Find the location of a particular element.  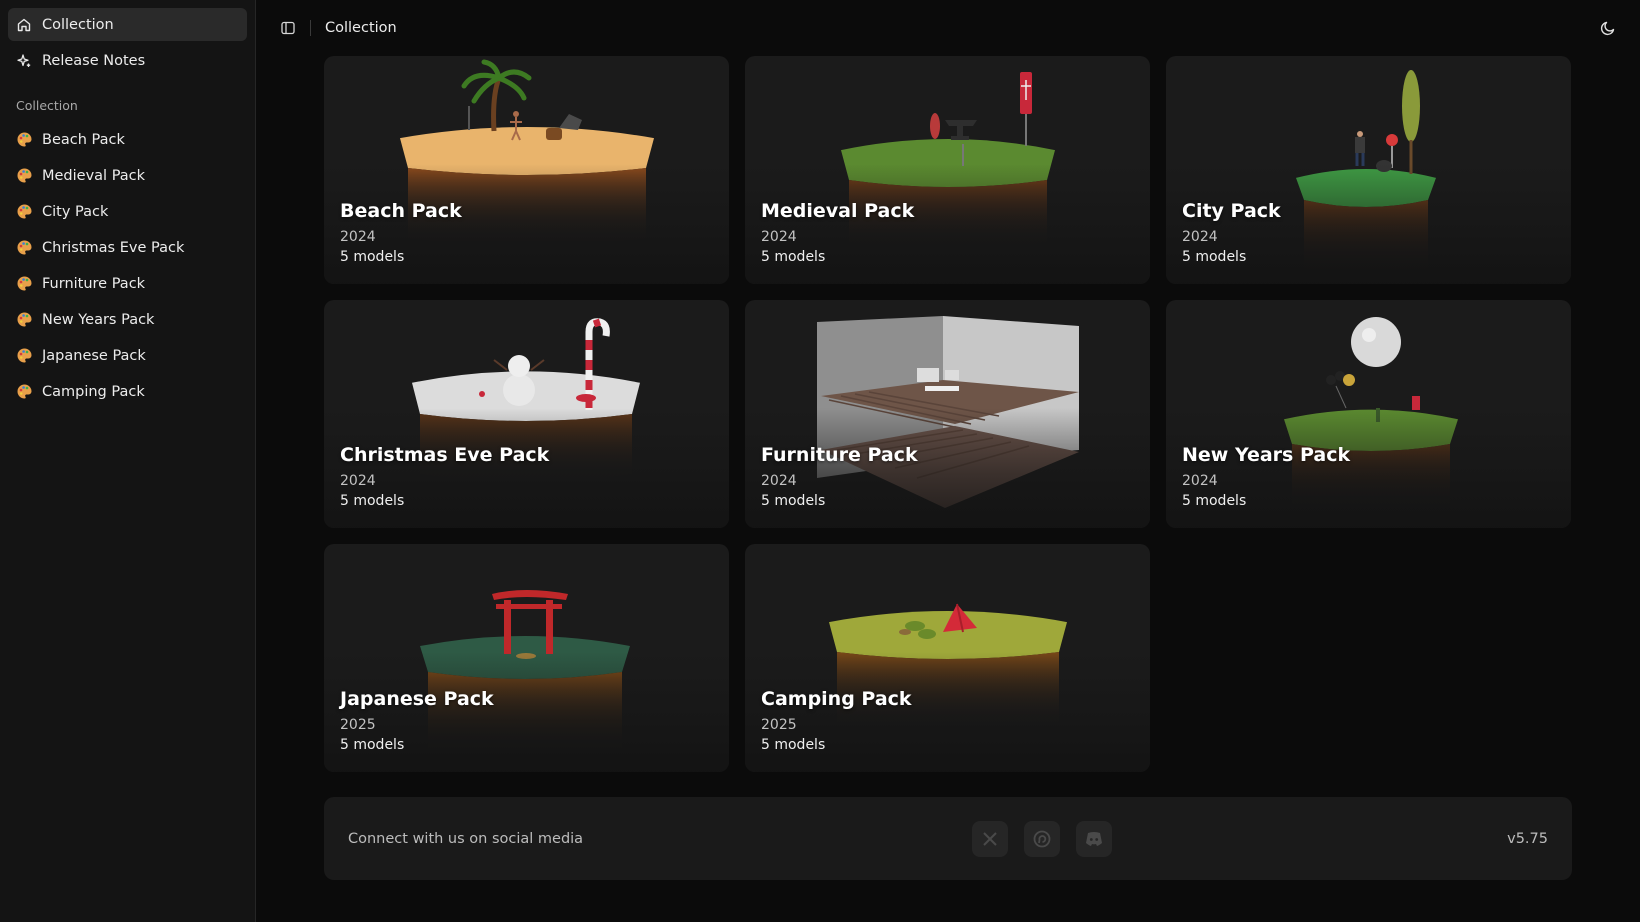

pack-card-beach: Beach Pack 2024 5 models is located at coordinates (526, 170).